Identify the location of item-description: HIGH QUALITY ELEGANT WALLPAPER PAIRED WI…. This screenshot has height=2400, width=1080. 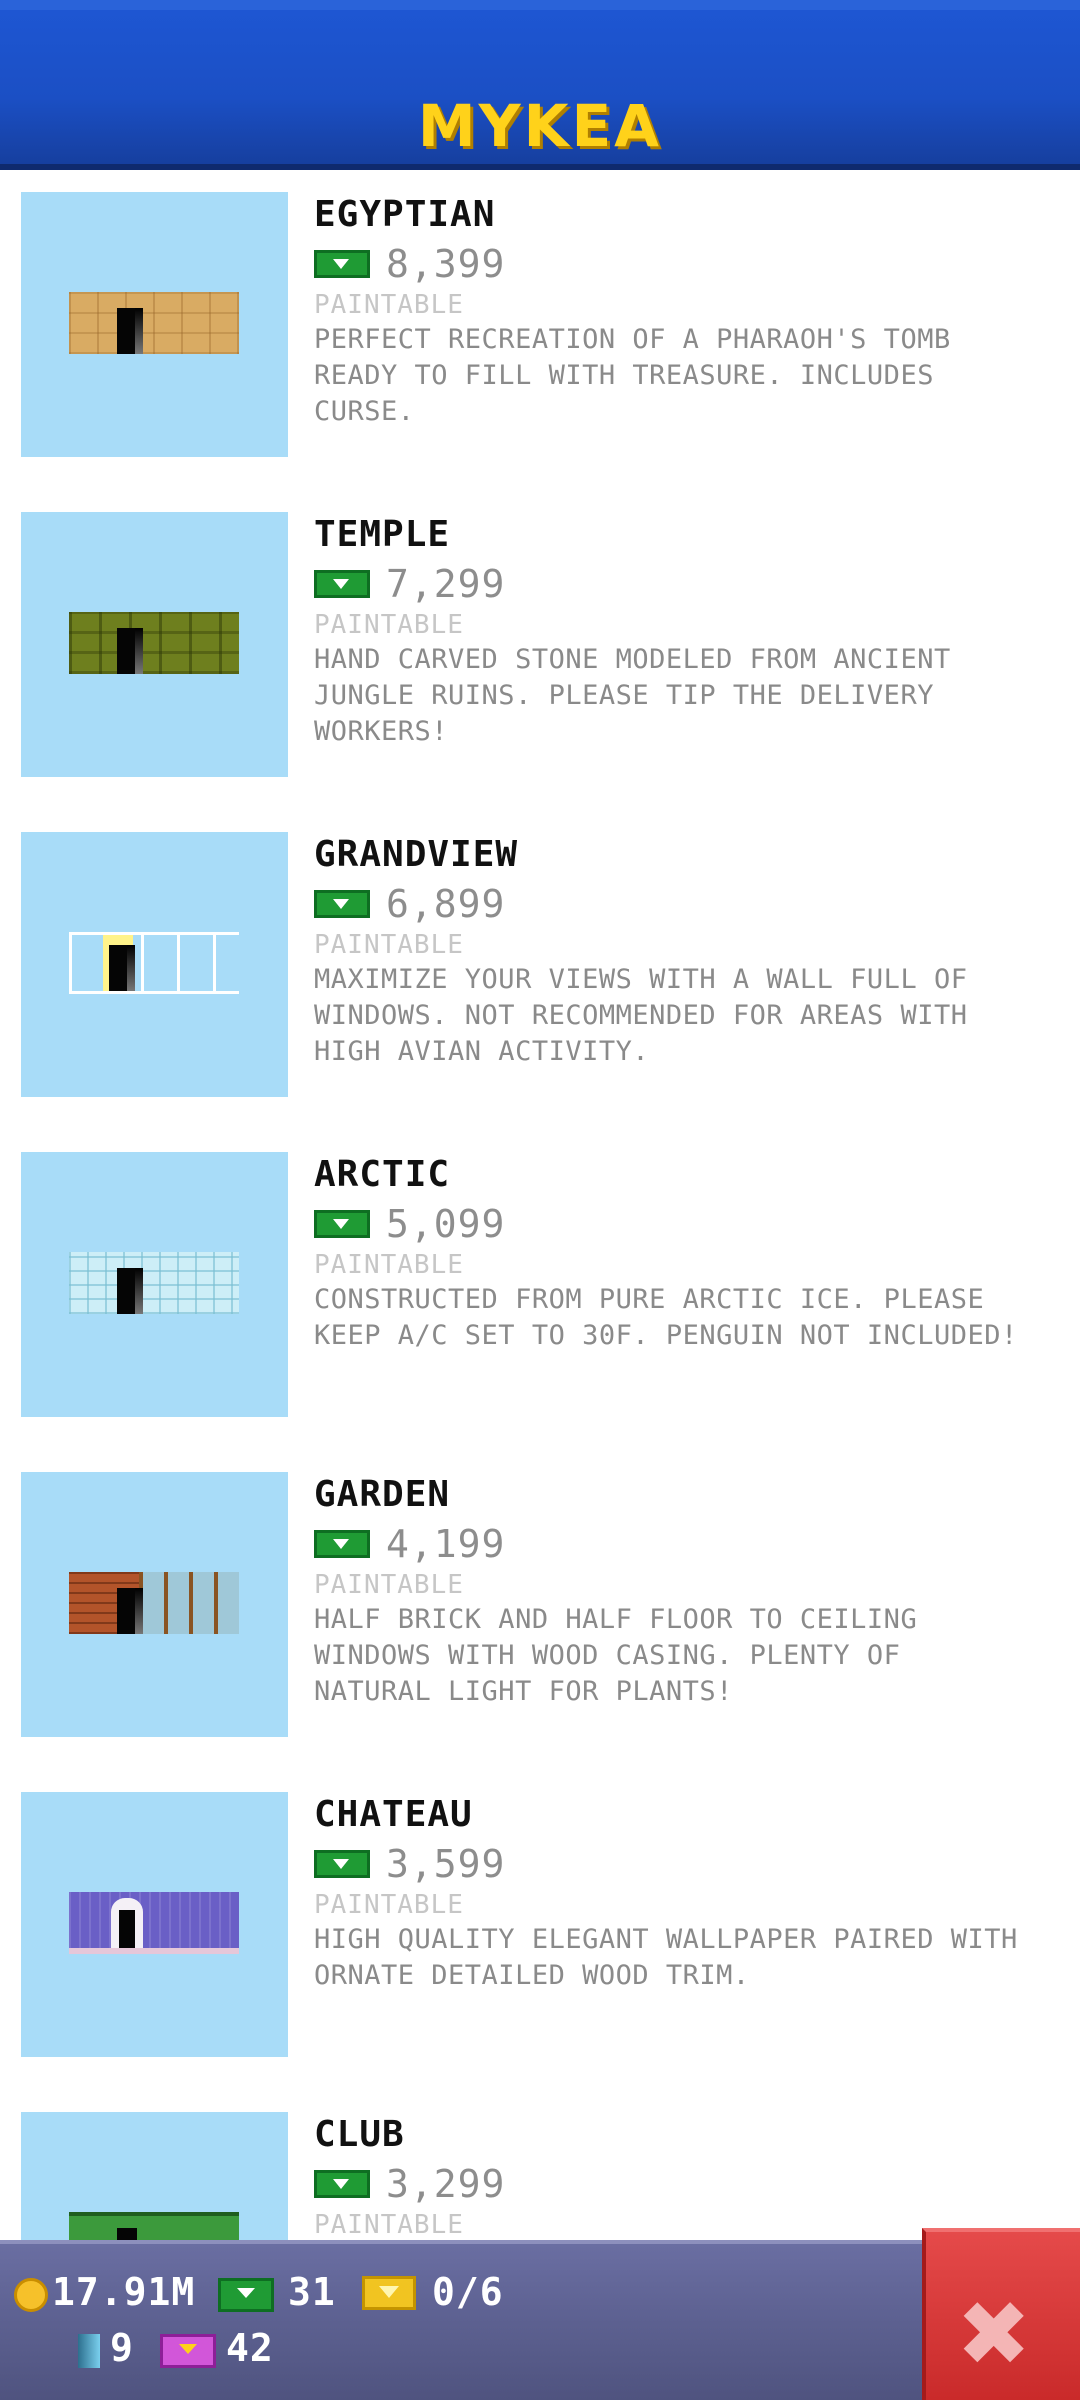
(666, 1957).